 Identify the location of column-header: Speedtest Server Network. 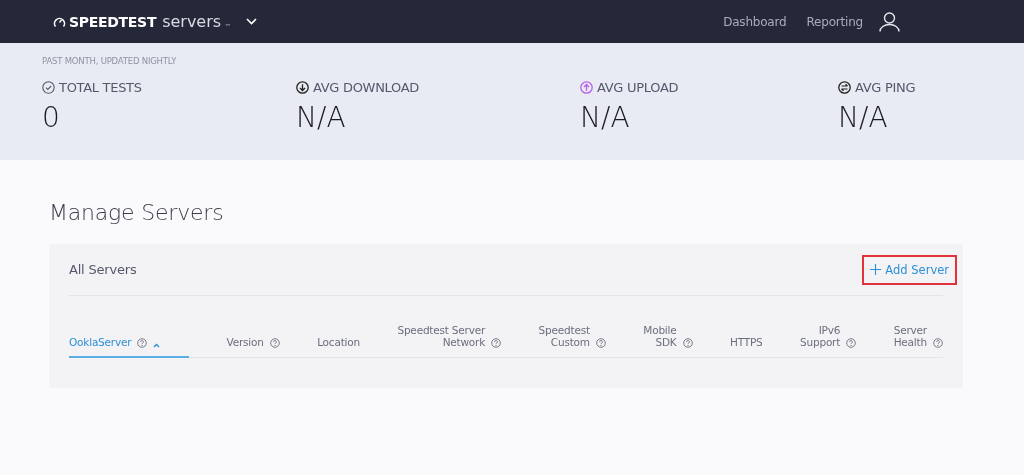
(449, 341).